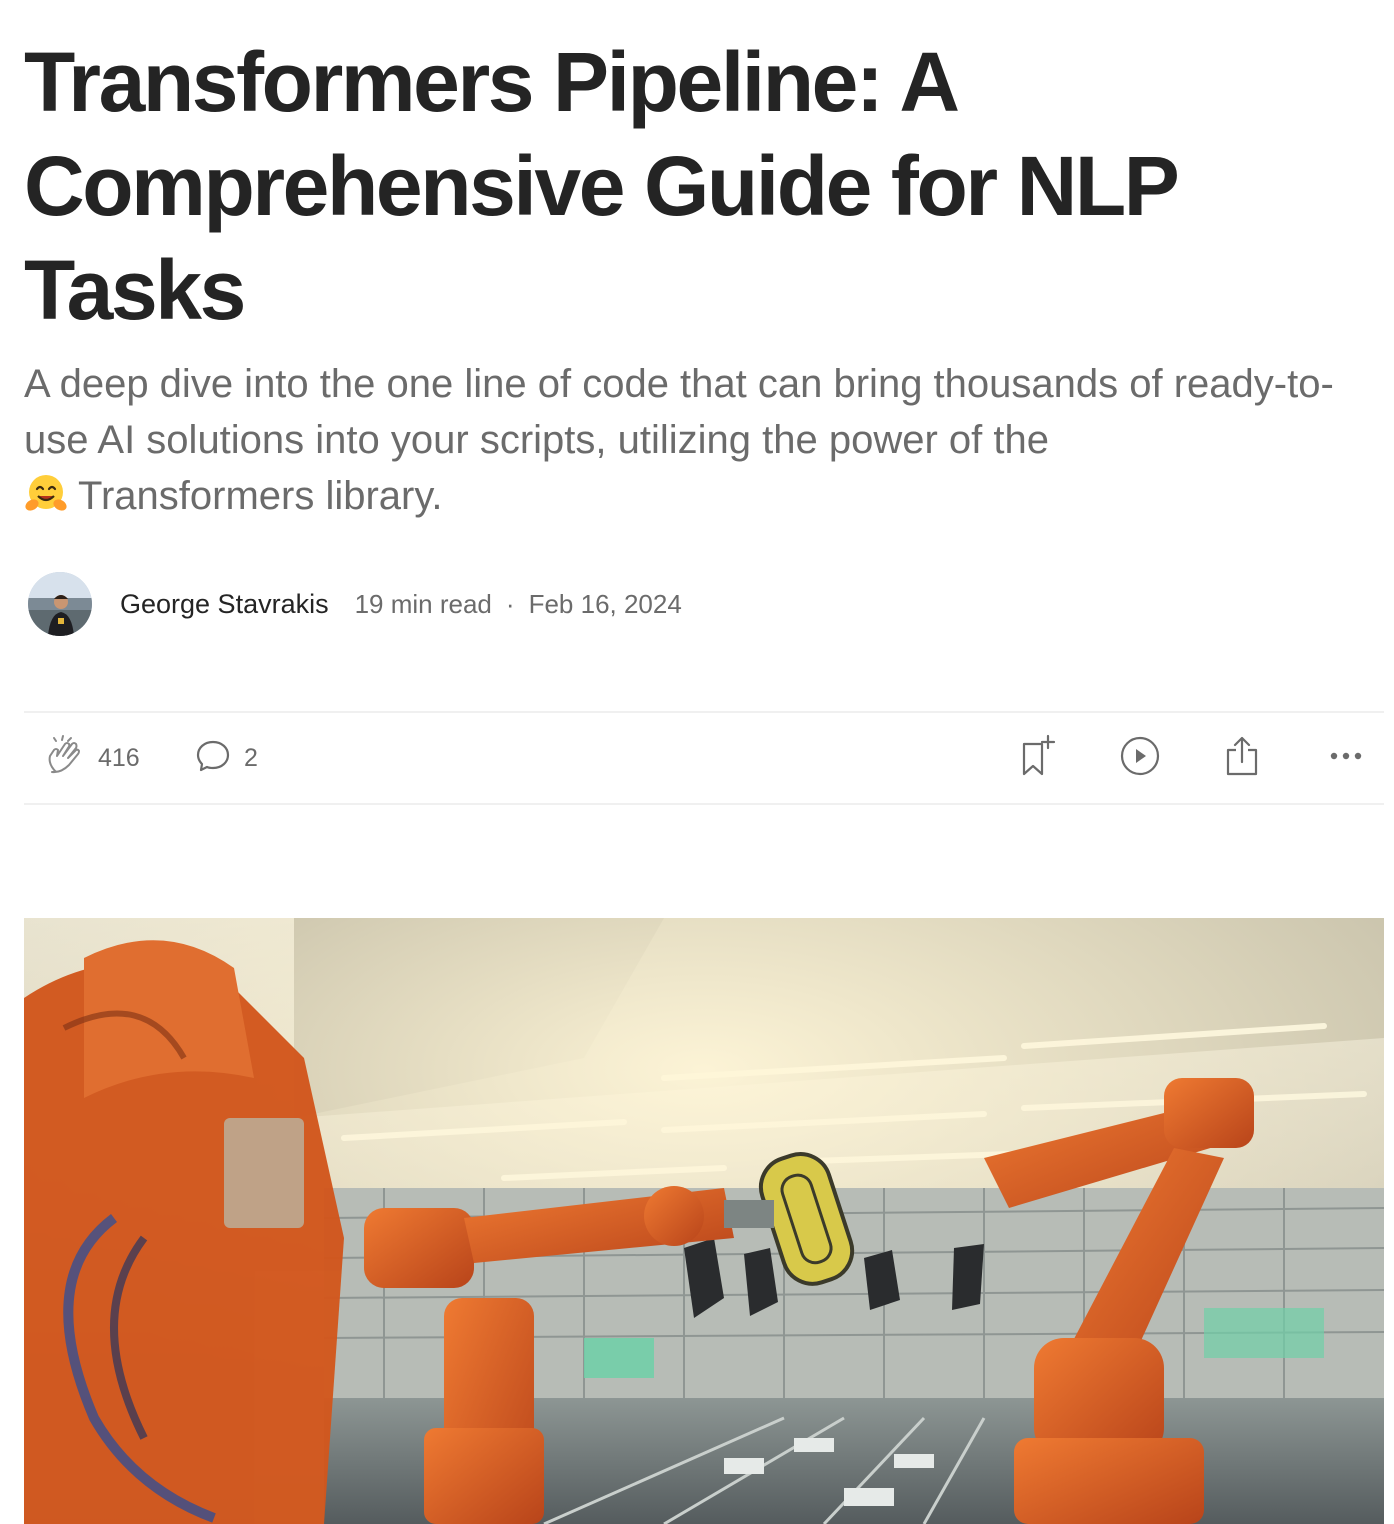  What do you see at coordinates (46, 501) in the screenshot?
I see `hugging-face-emoji` at bounding box center [46, 501].